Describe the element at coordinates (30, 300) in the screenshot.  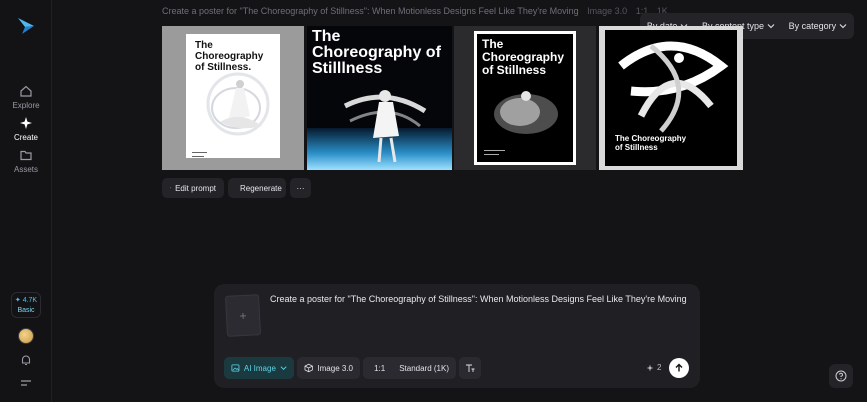
I see `credits-count: 4.7K` at that location.